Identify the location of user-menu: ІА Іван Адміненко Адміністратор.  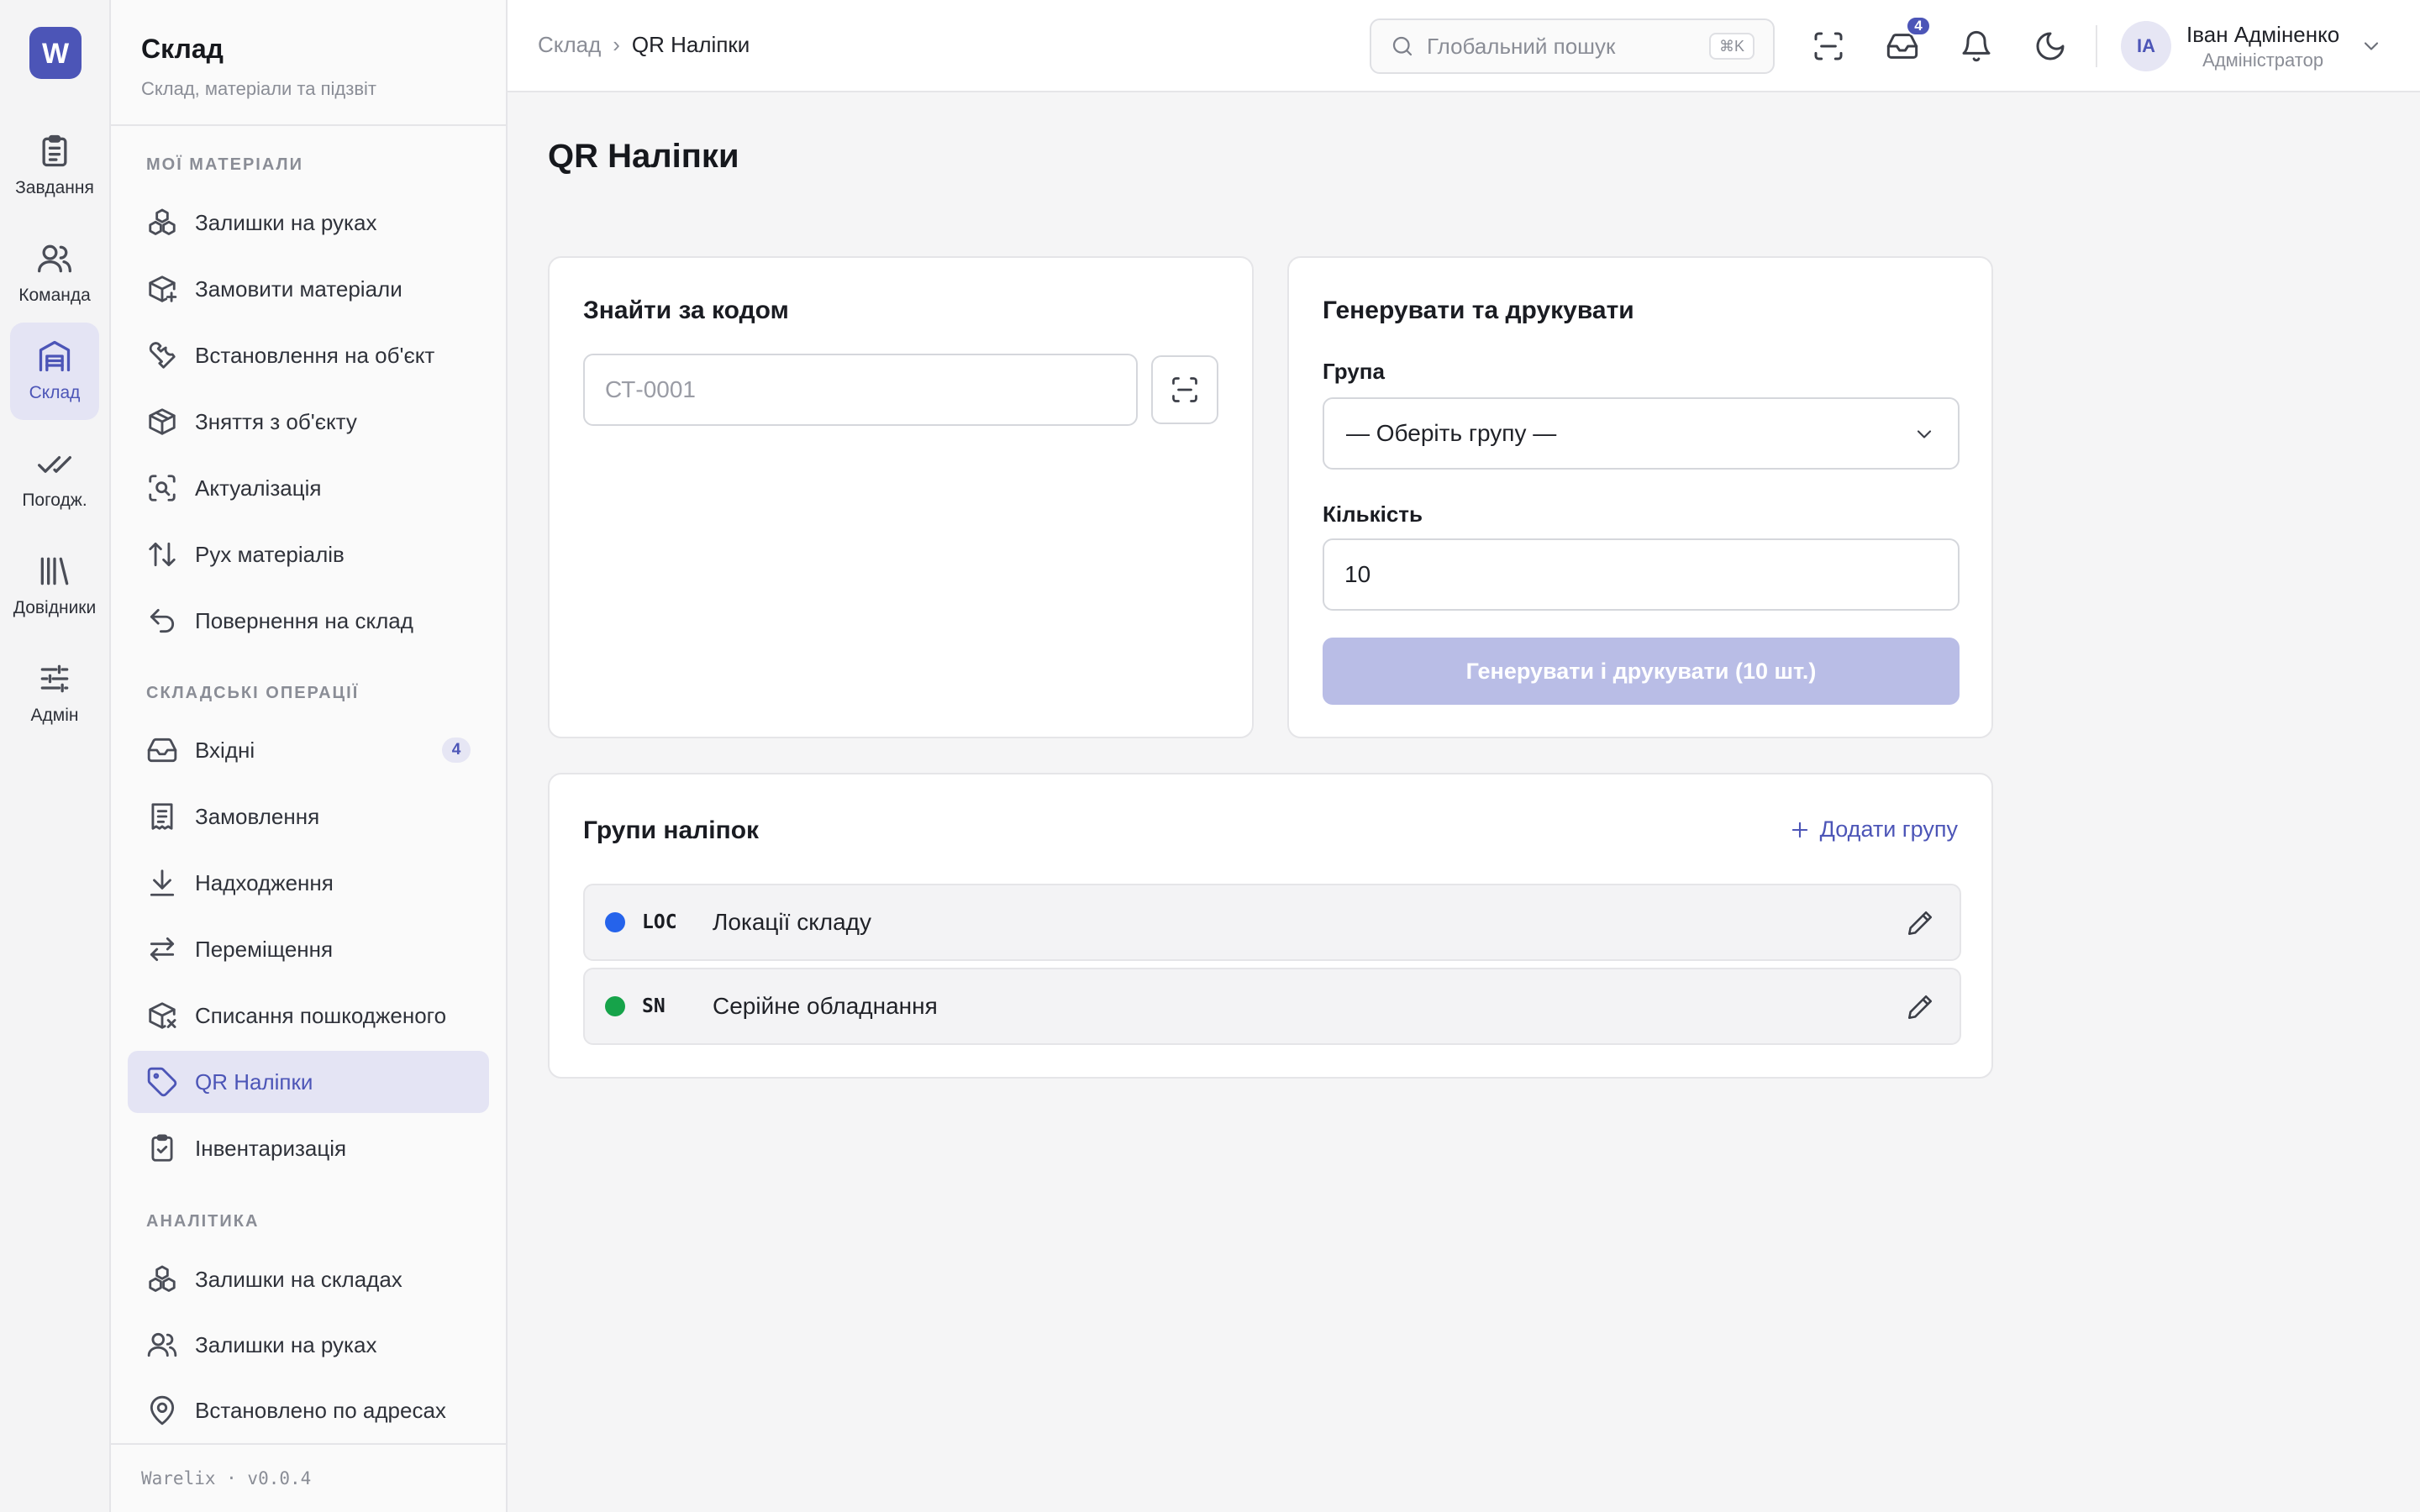
(2264, 46).